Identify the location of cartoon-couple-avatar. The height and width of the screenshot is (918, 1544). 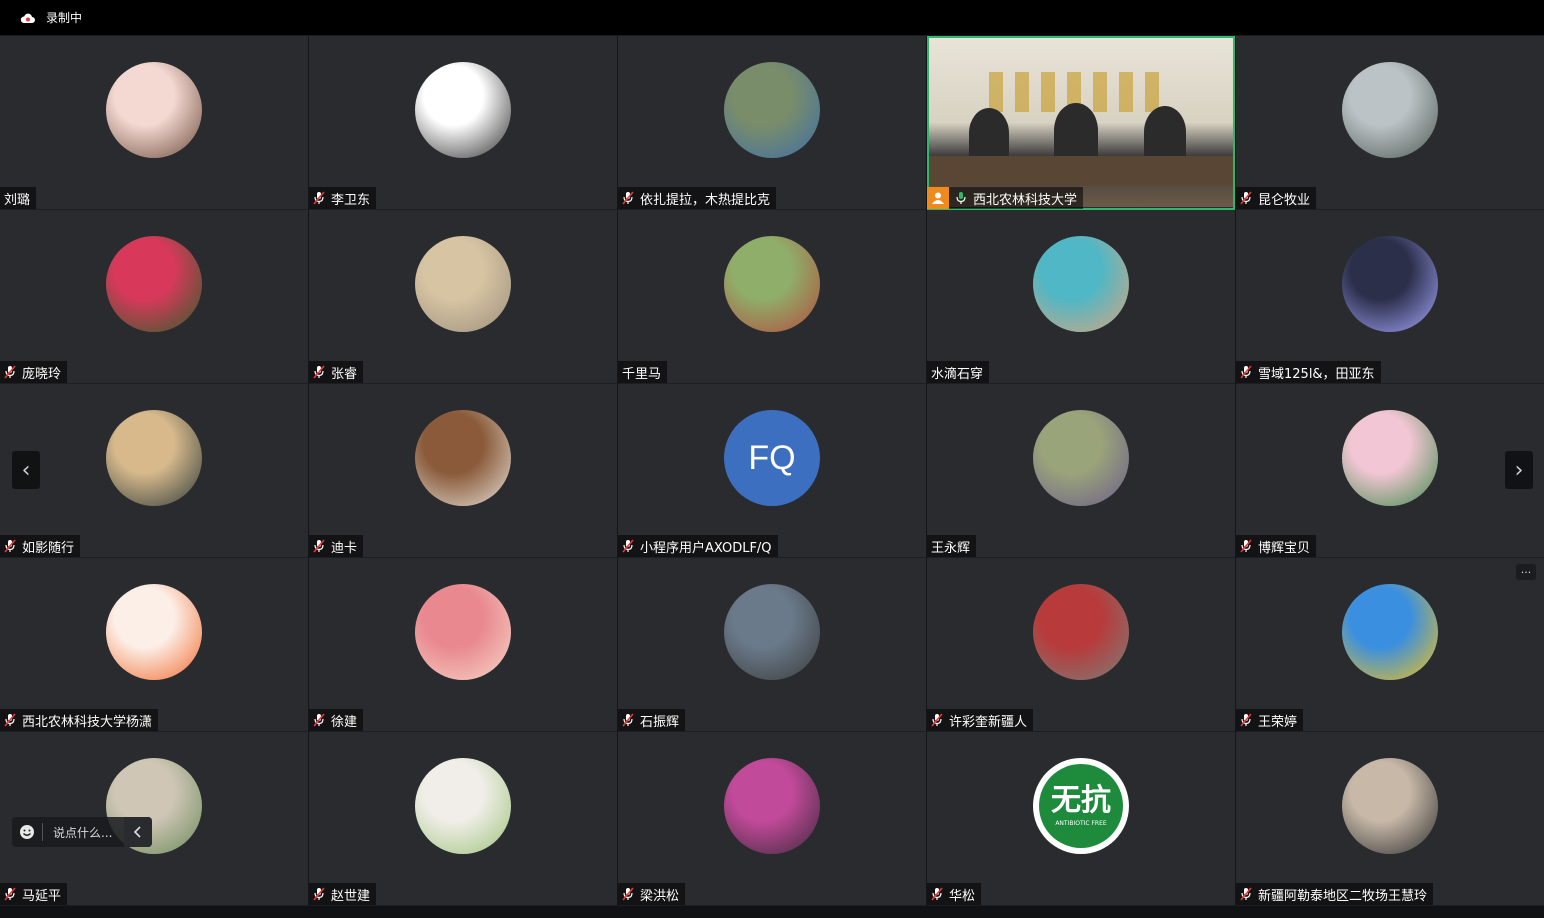
(463, 632).